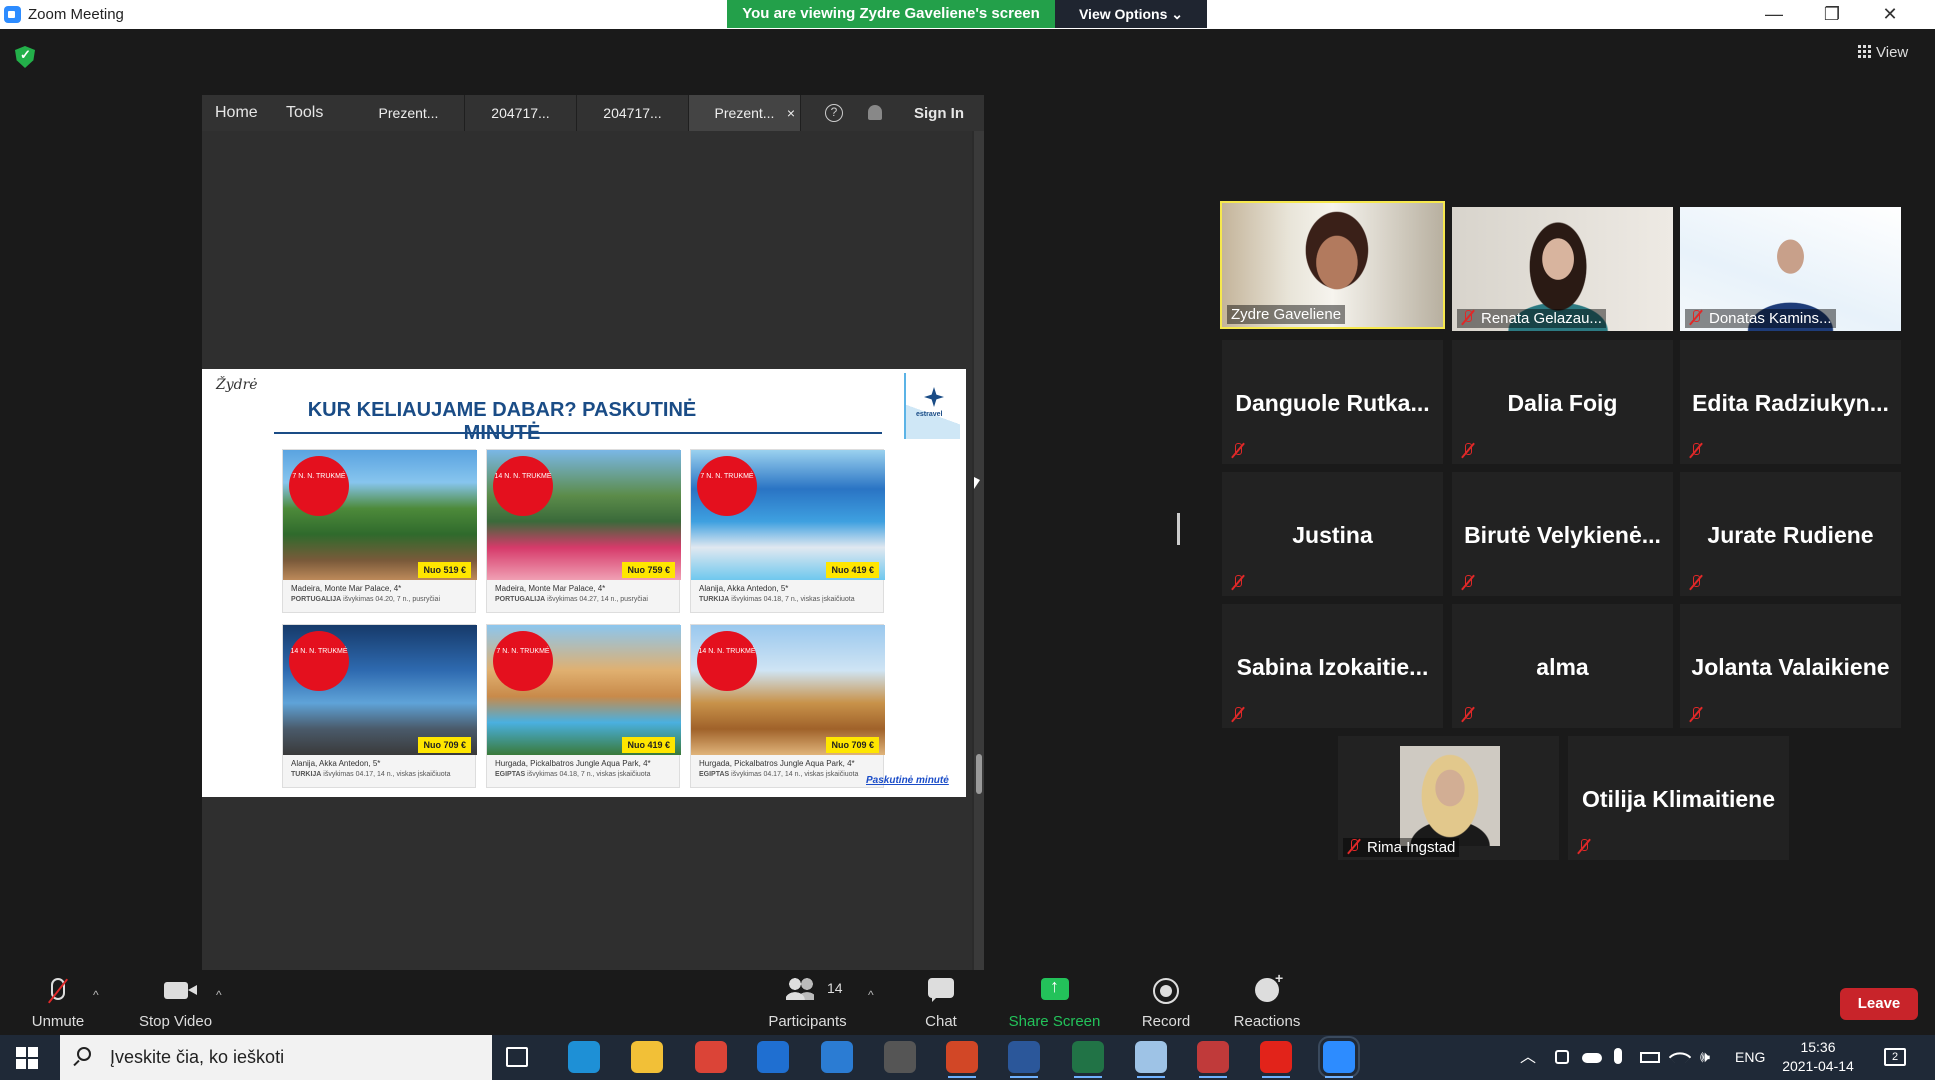 Image resolution: width=1935 pixels, height=1080 pixels. I want to click on minimize-button: —, so click(1774, 14).